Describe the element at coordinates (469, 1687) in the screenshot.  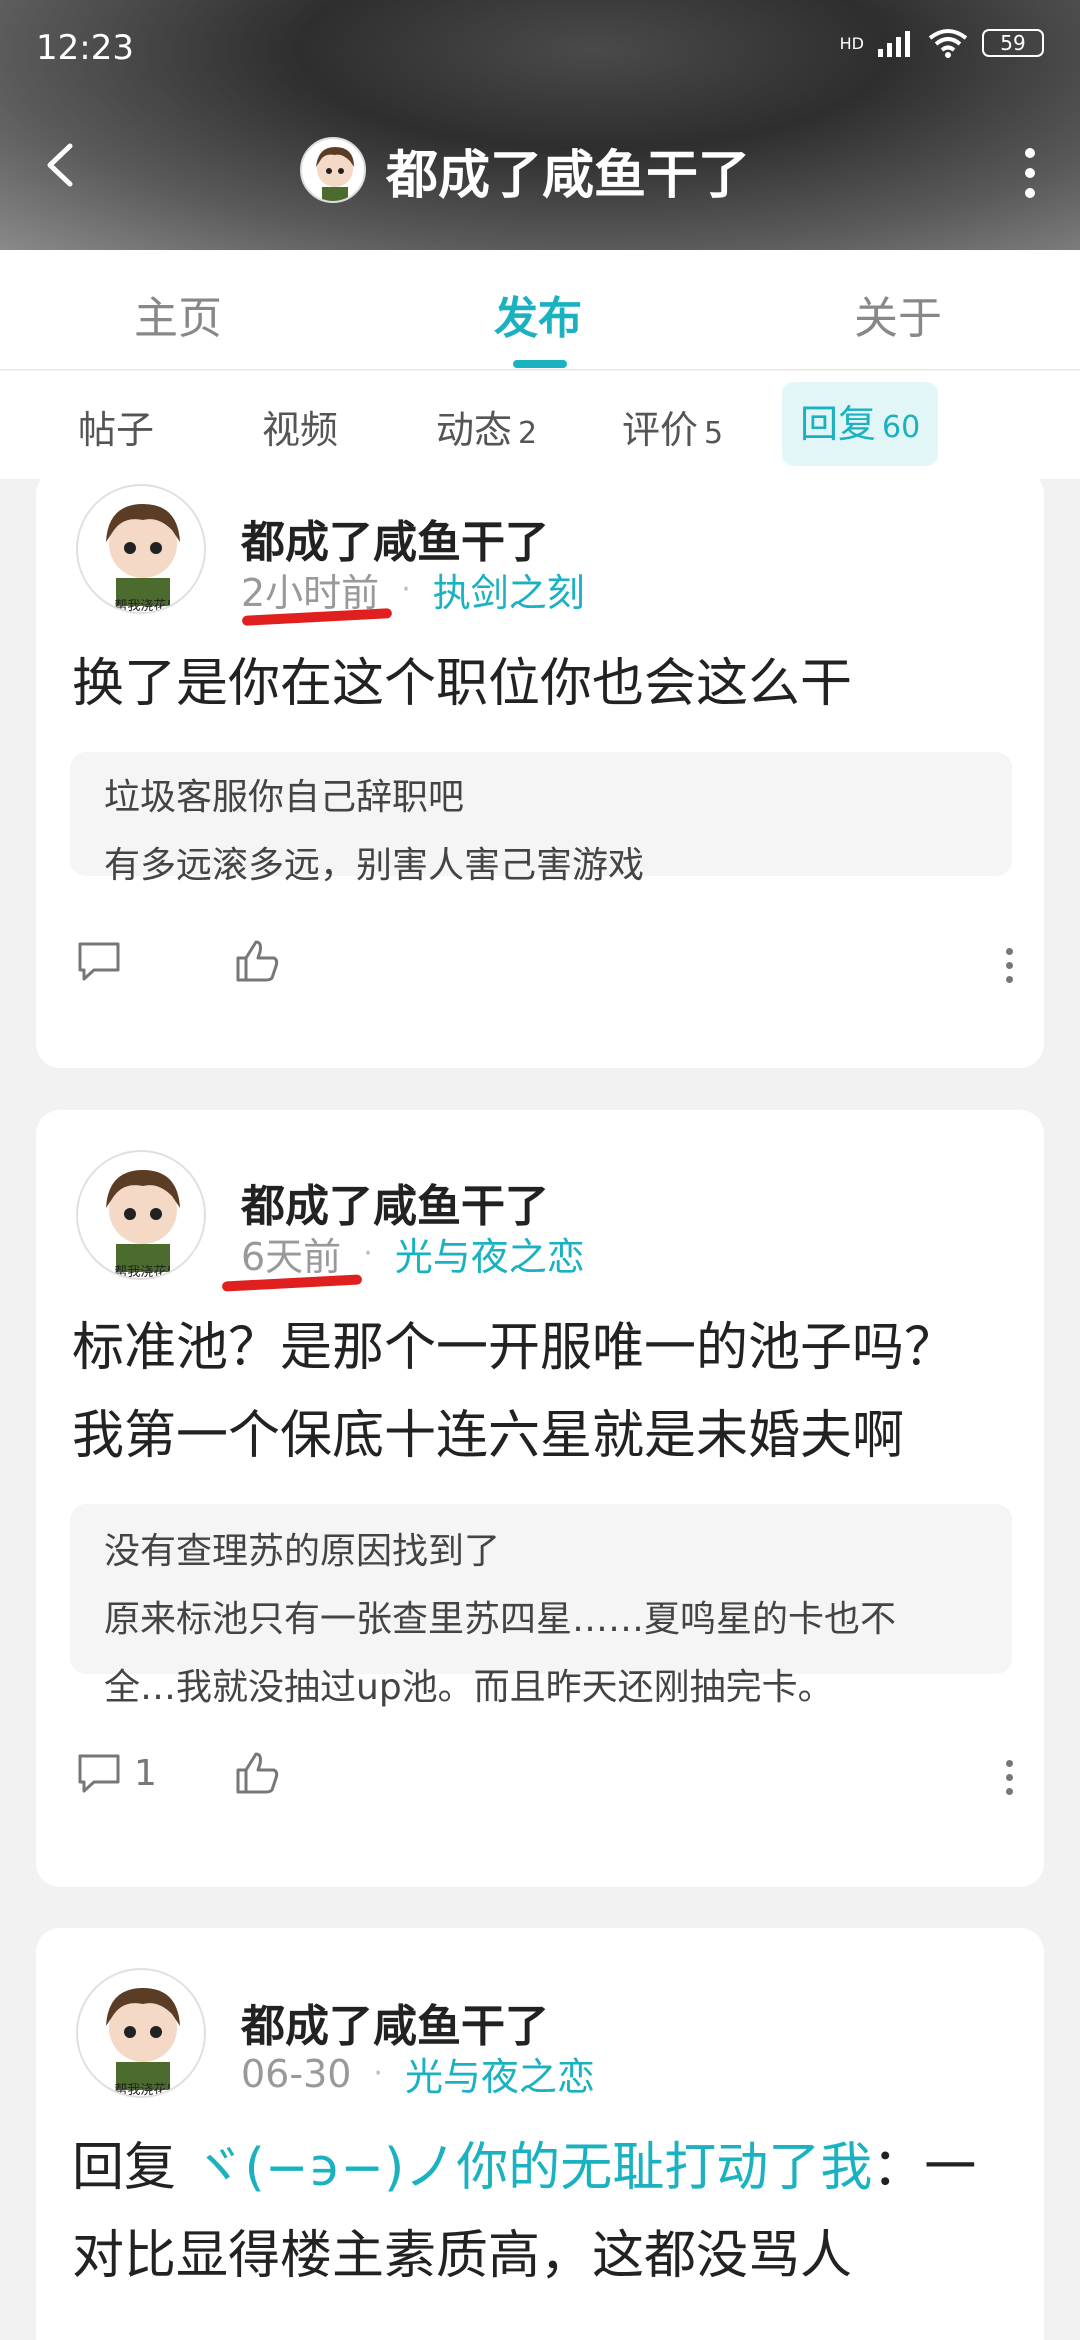
I see `quote-line: 全…我就没抽过up池。而且昨天还刚抽完卡。` at that location.